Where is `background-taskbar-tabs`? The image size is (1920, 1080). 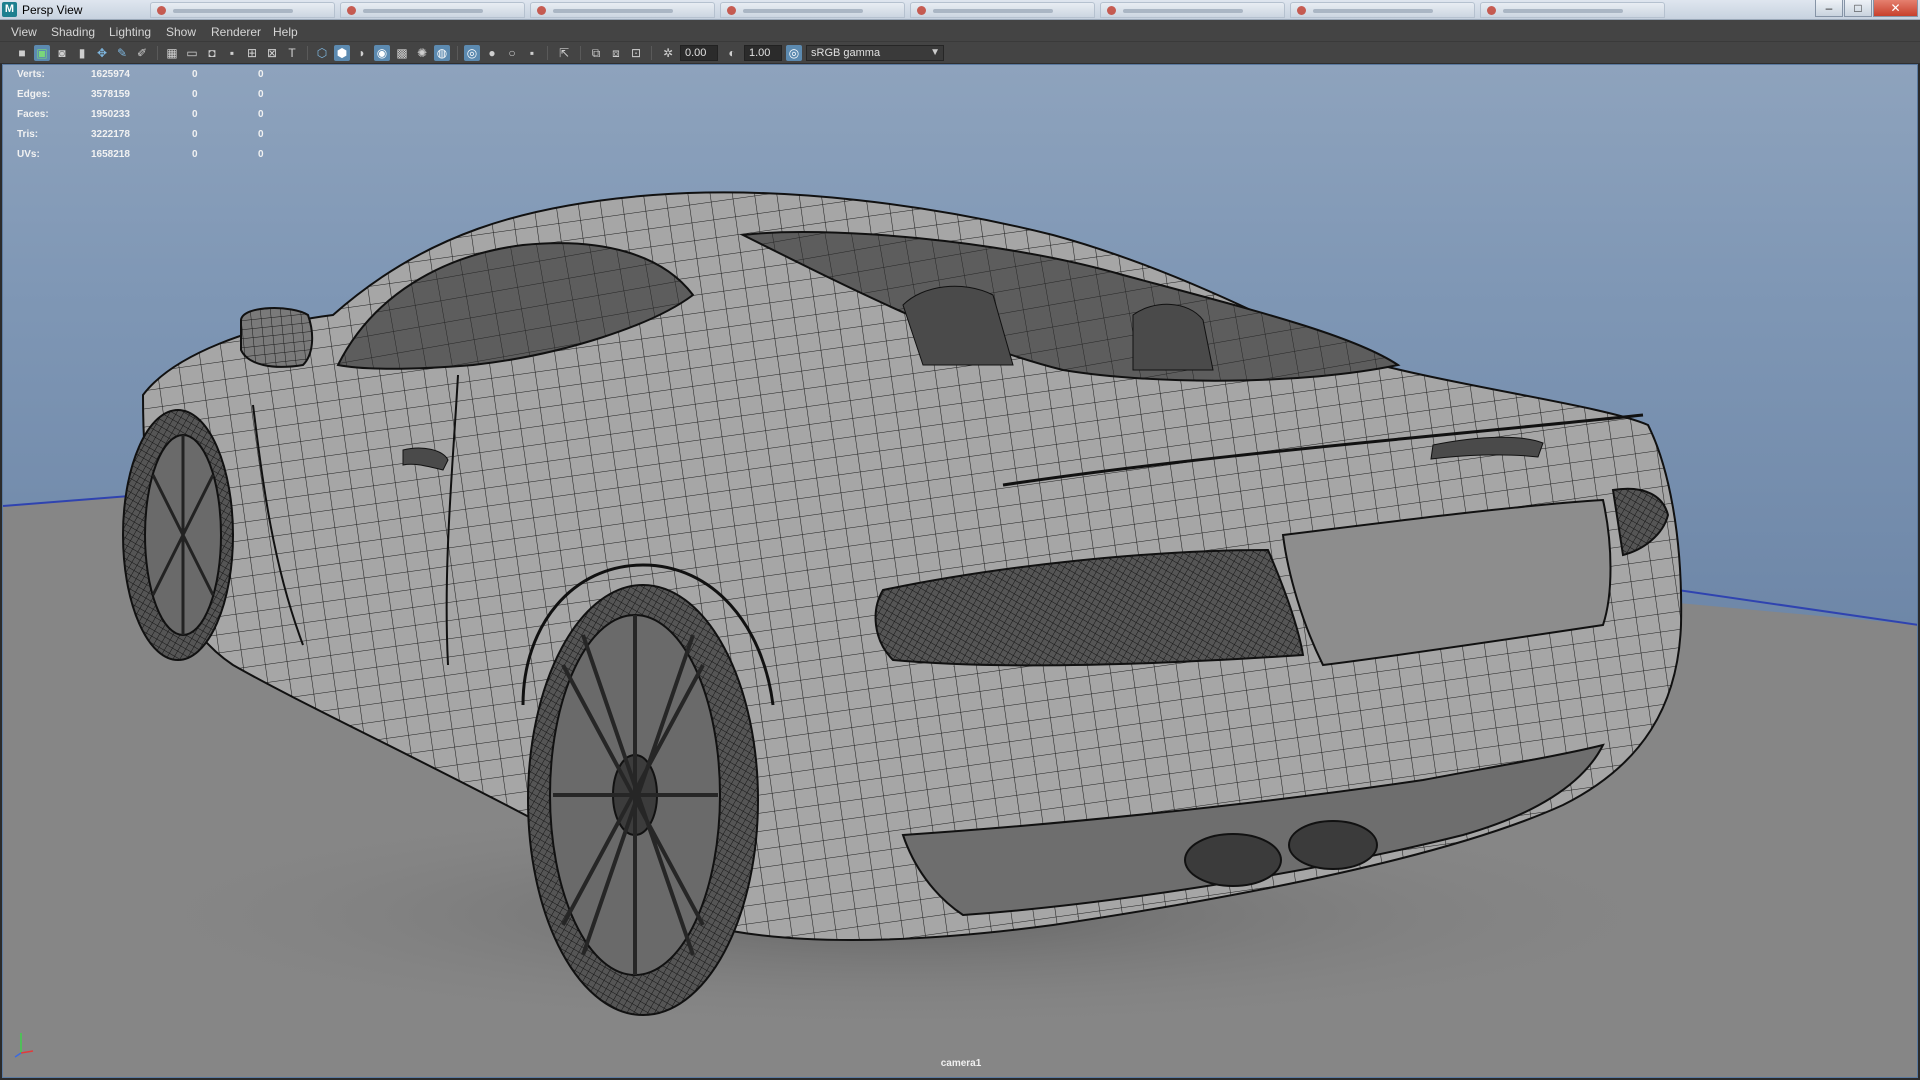 background-taskbar-tabs is located at coordinates (925, 10).